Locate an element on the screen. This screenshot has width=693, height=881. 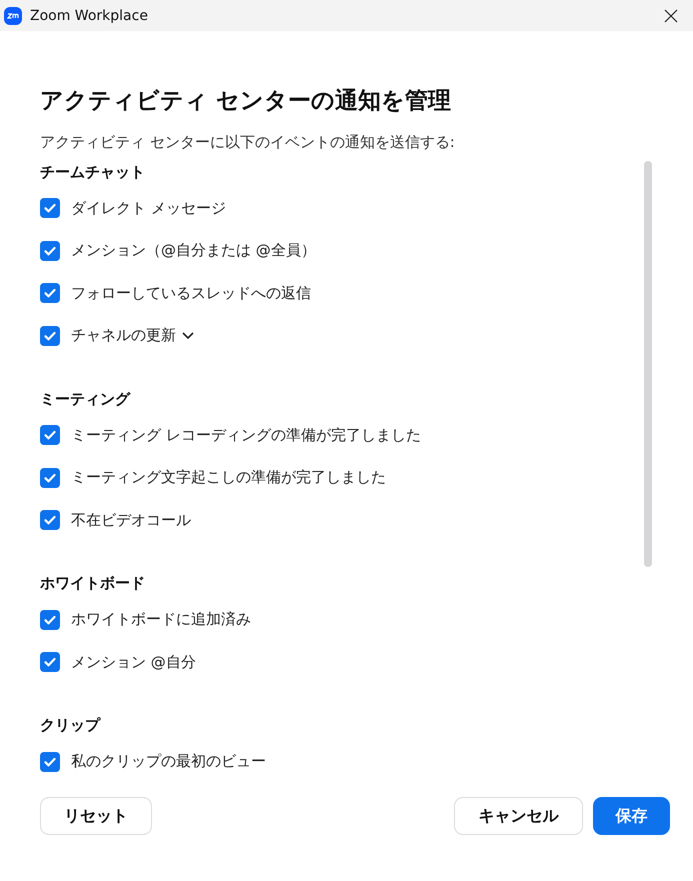
checkbox-label: メンション @自分 is located at coordinates (133, 662).